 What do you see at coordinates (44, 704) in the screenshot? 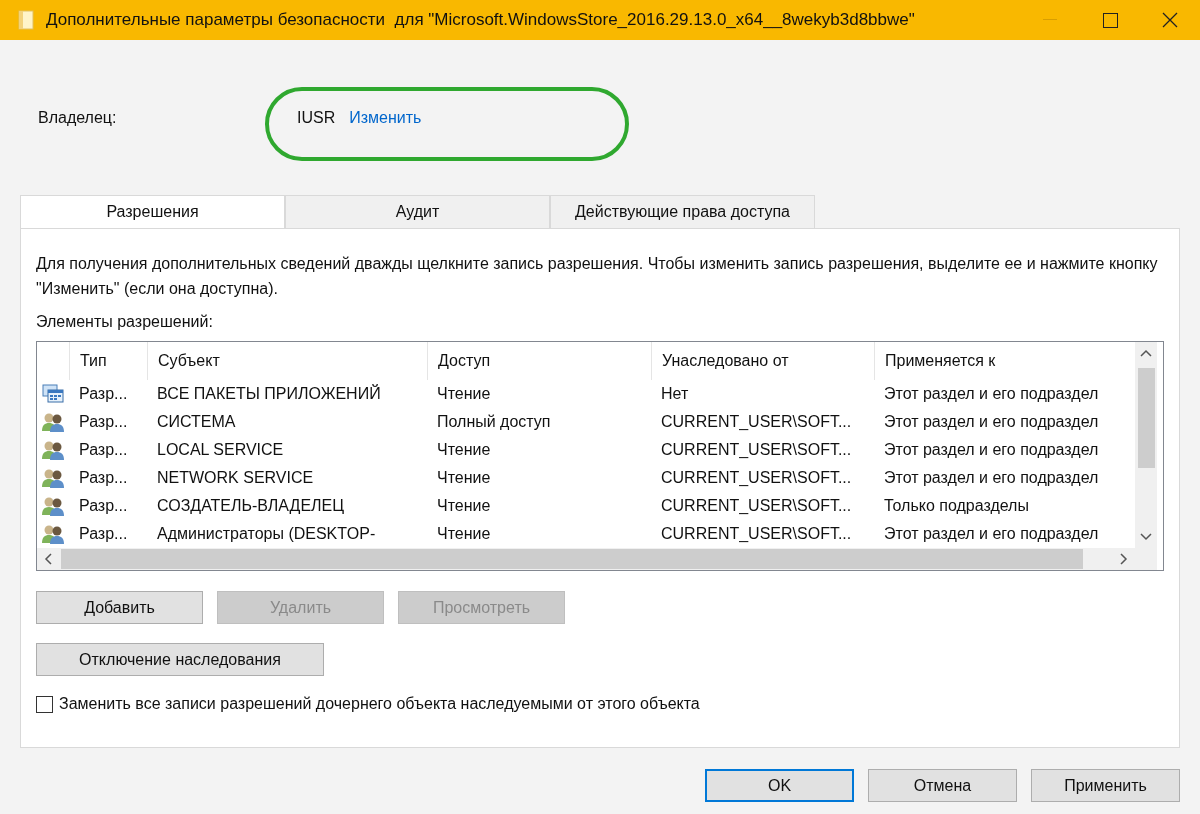
I see `checkbox` at bounding box center [44, 704].